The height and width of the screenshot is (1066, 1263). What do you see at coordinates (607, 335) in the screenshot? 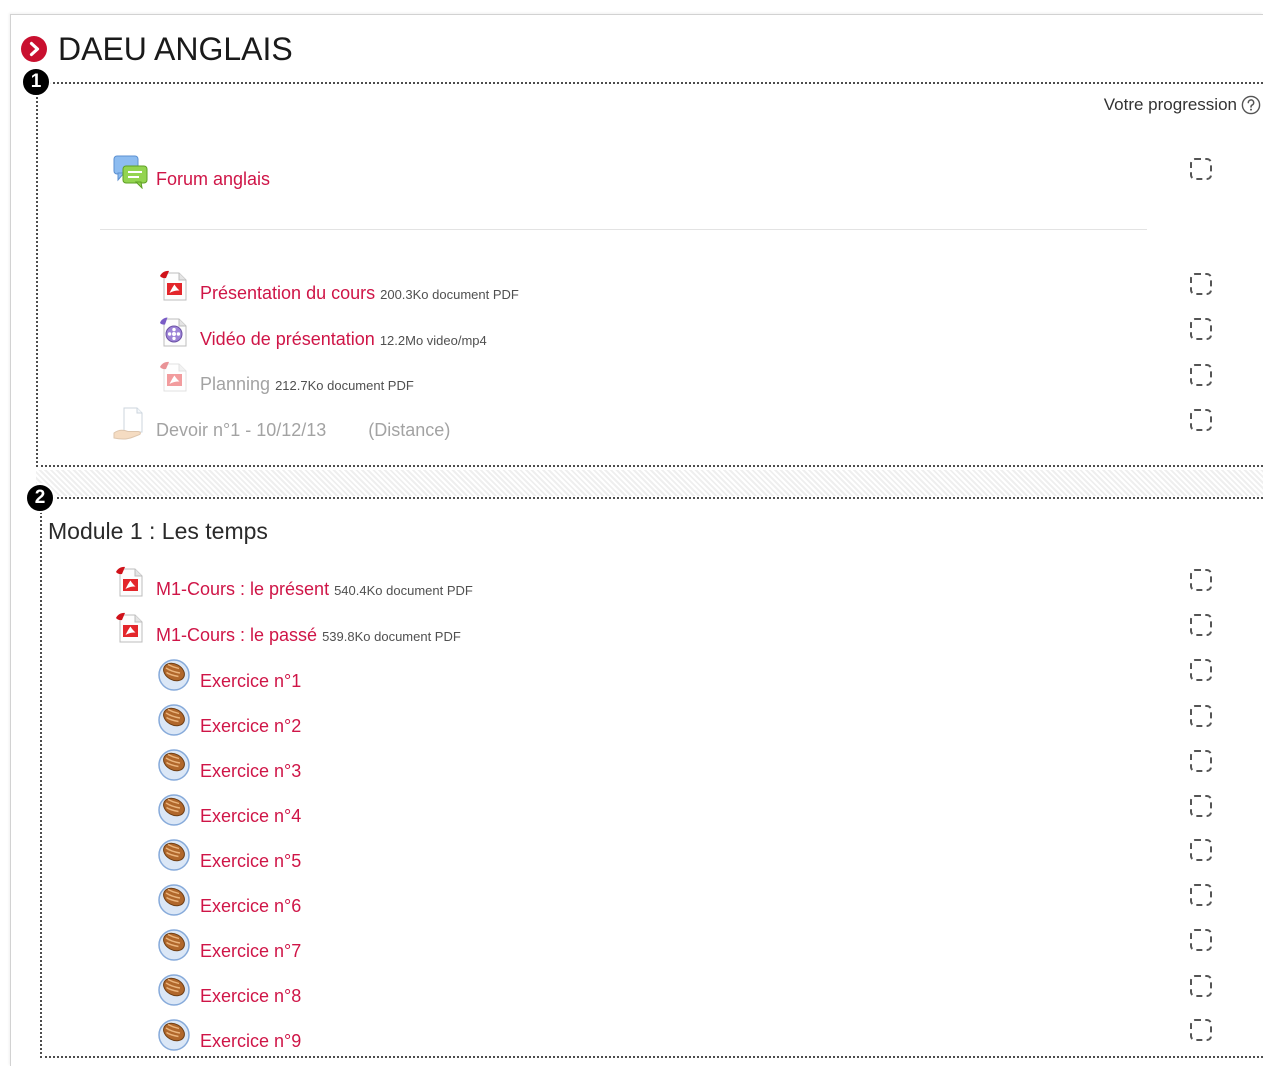
I see `activity-row: Vidéo de présentation 12.2Mo video/mp4` at bounding box center [607, 335].